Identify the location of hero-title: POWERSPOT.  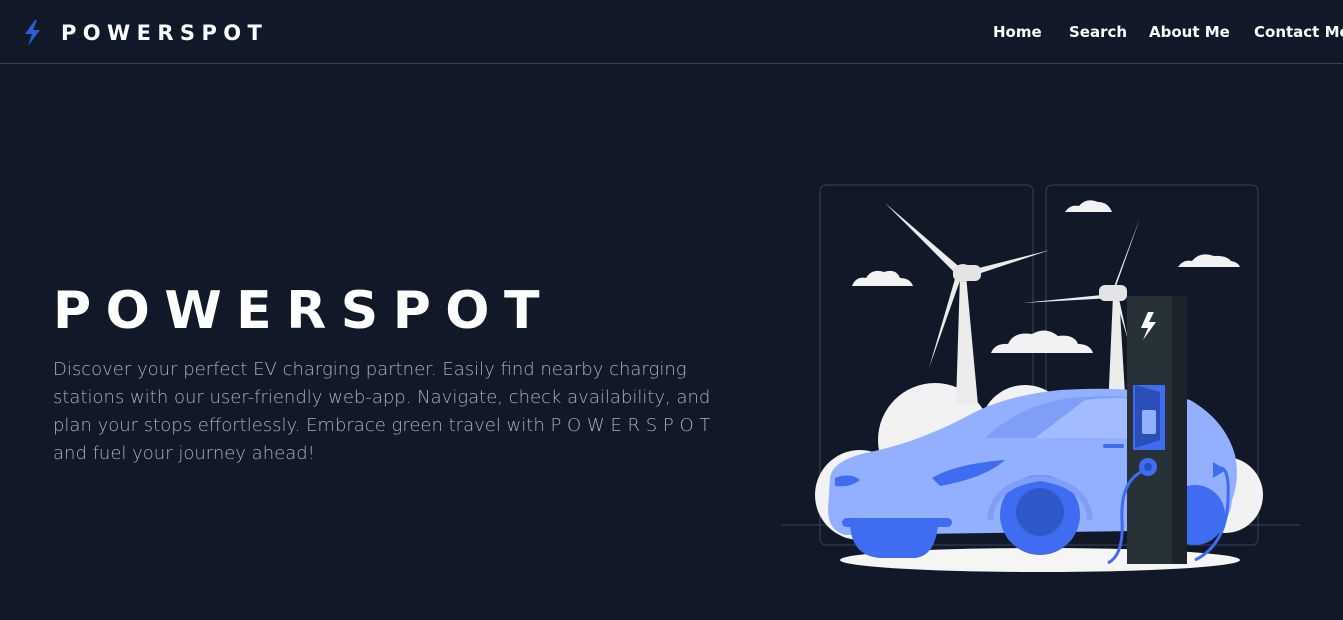
(303, 311).